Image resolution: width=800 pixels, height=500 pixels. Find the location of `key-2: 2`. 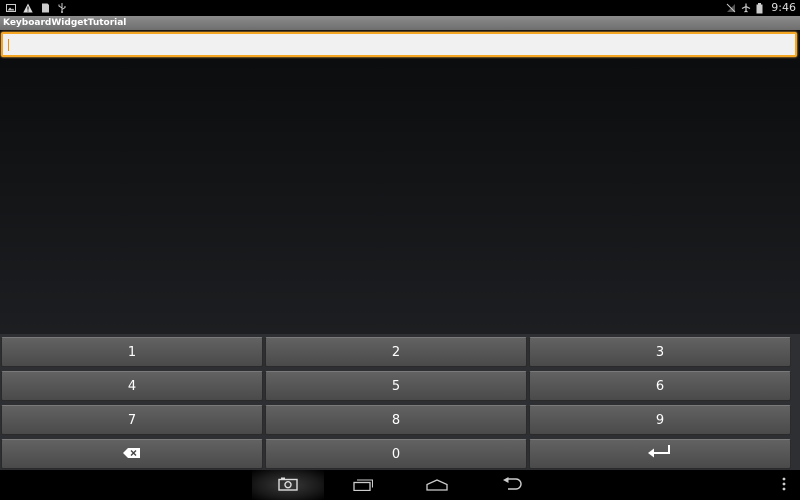

key-2: 2 is located at coordinates (396, 352).